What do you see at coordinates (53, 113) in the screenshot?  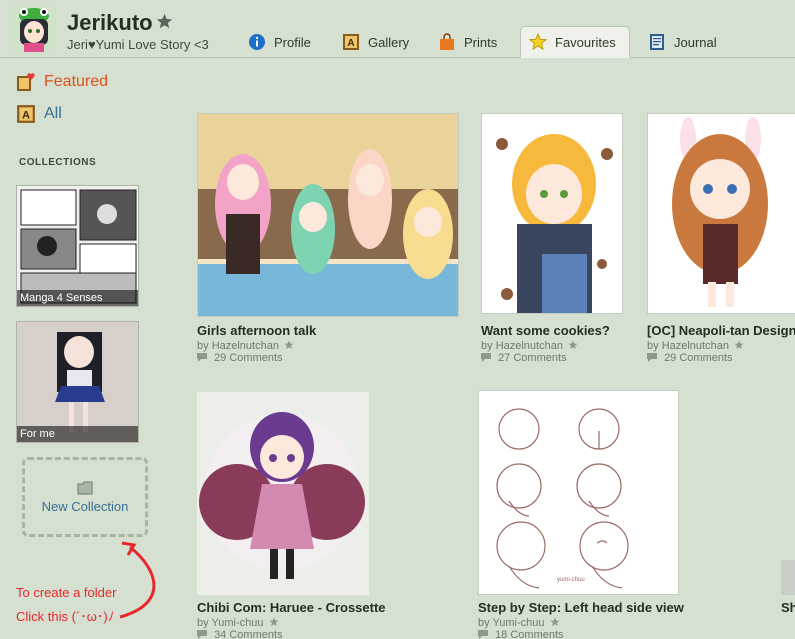 I see `all-label: All` at bounding box center [53, 113].